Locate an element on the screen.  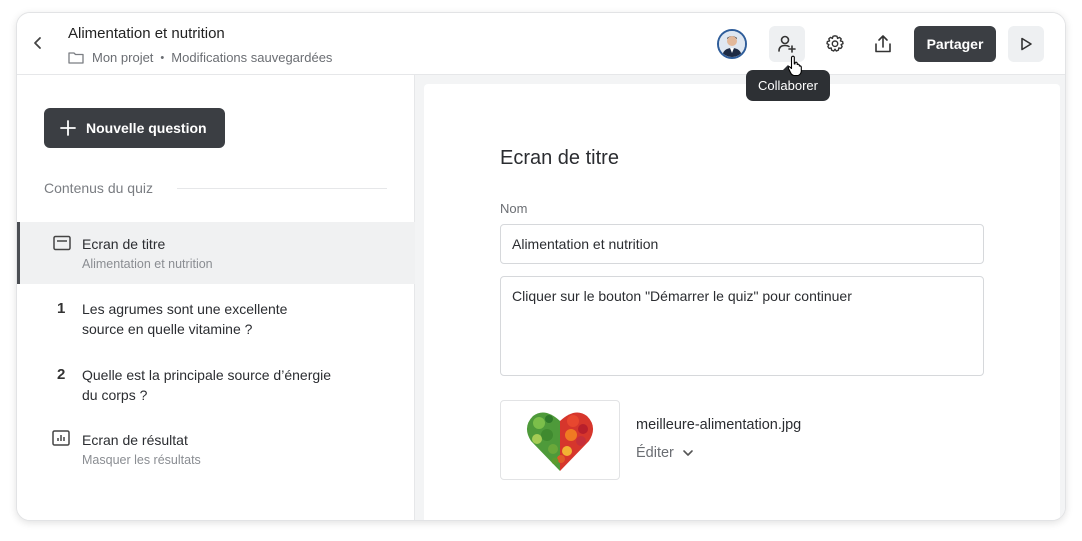
edit-image-button: Éditer is located at coordinates (665, 453).